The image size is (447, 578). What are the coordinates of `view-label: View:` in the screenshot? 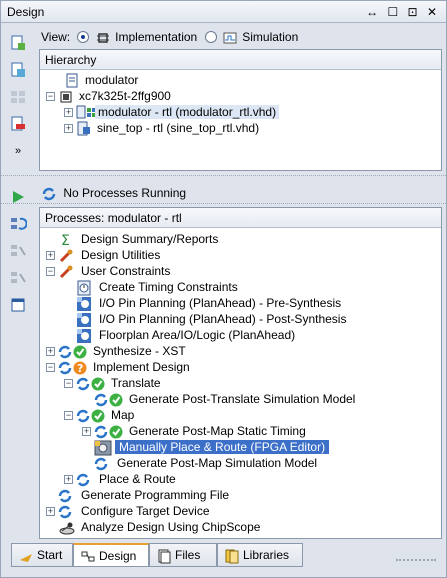 It's located at (56, 36).